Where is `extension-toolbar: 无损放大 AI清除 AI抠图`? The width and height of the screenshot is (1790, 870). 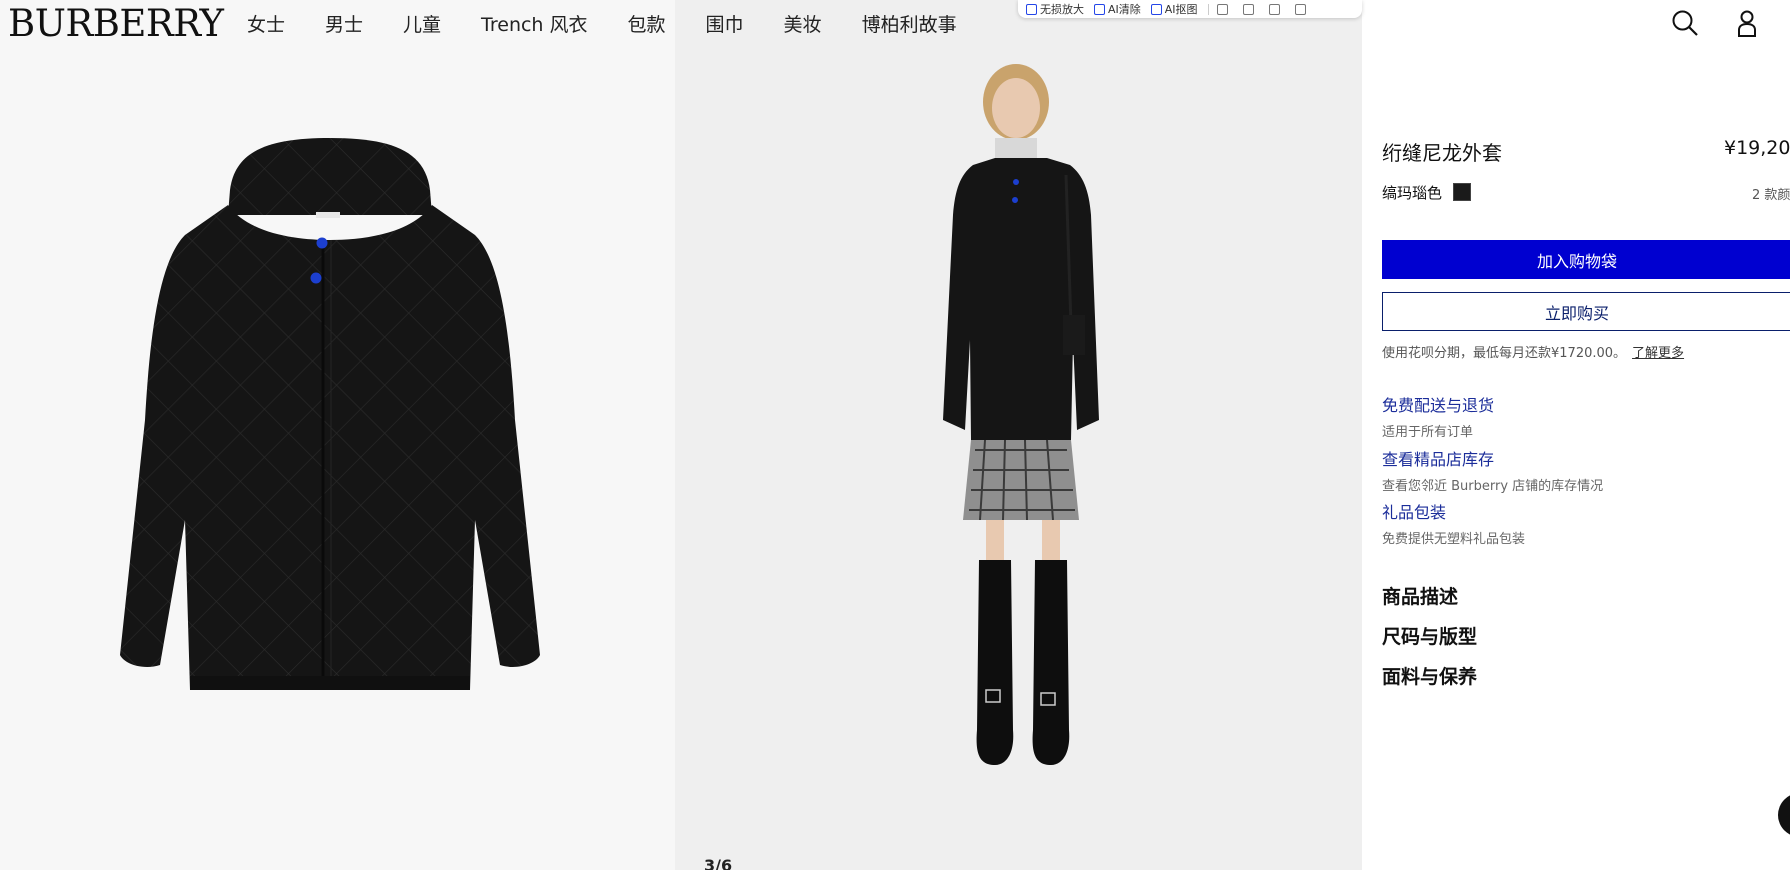 extension-toolbar: 无损放大 AI清除 AI抠图 is located at coordinates (1190, 9).